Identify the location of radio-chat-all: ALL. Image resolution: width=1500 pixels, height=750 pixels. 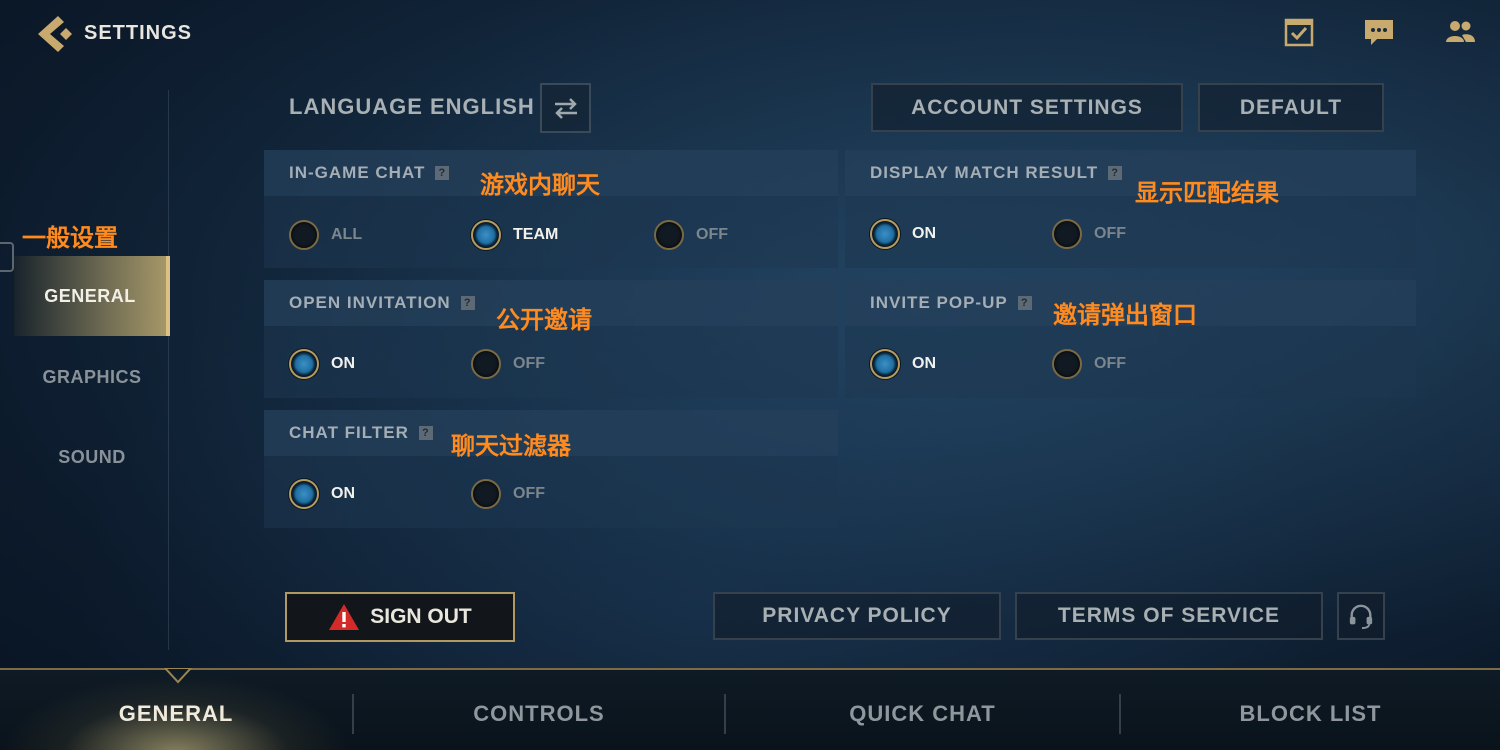
(325, 235).